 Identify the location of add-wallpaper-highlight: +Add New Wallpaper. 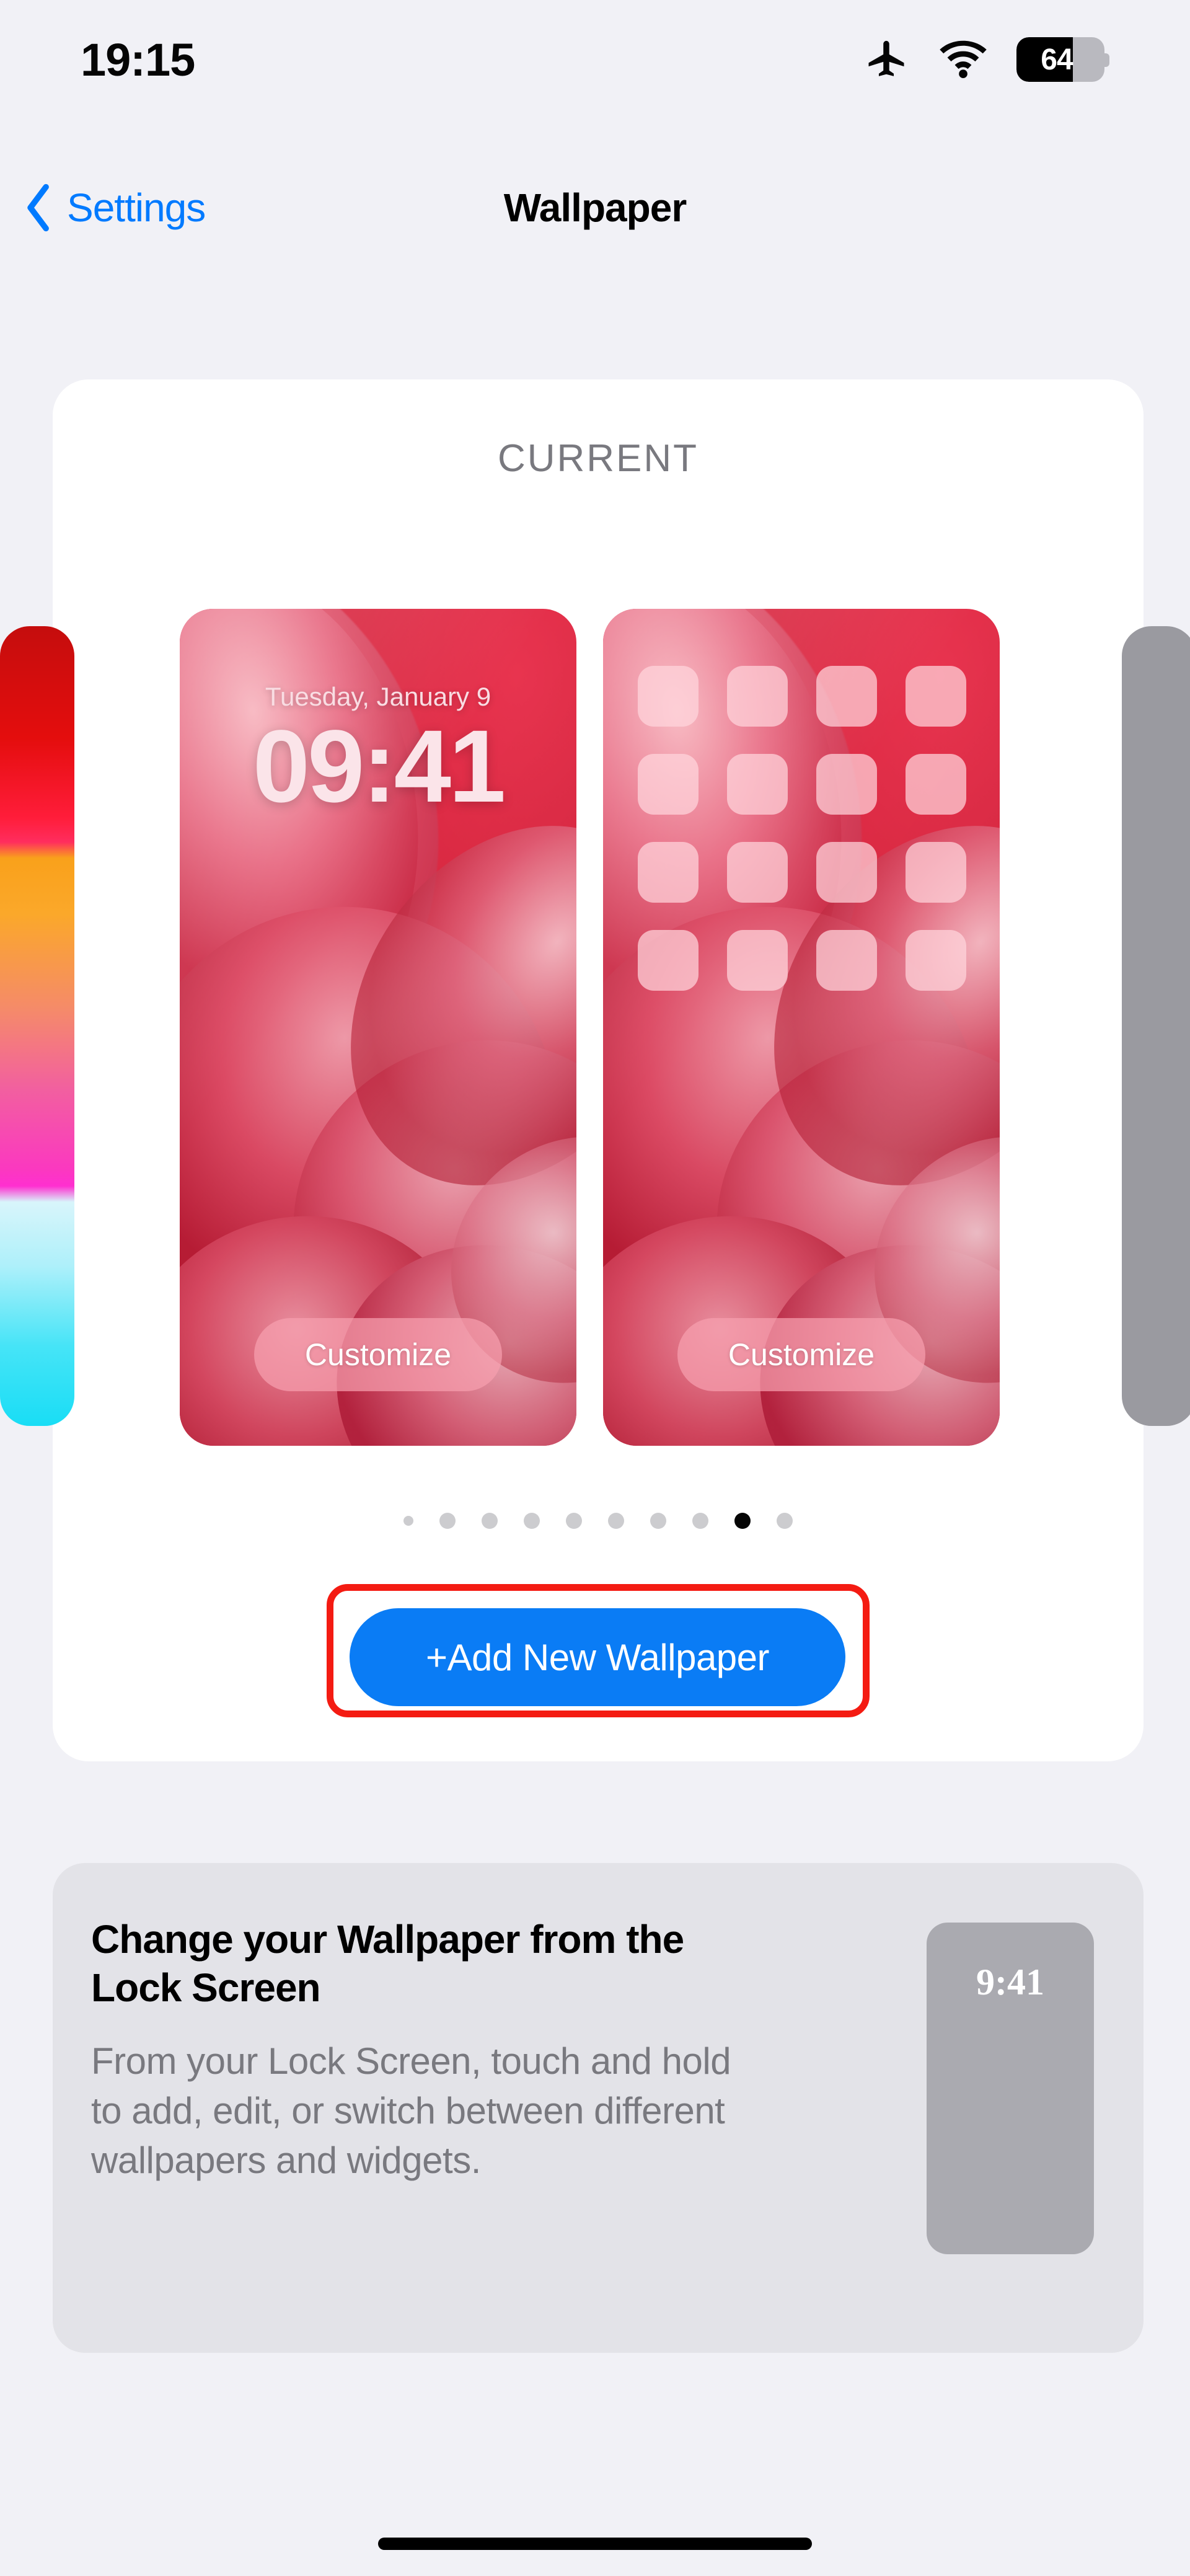
(598, 1651).